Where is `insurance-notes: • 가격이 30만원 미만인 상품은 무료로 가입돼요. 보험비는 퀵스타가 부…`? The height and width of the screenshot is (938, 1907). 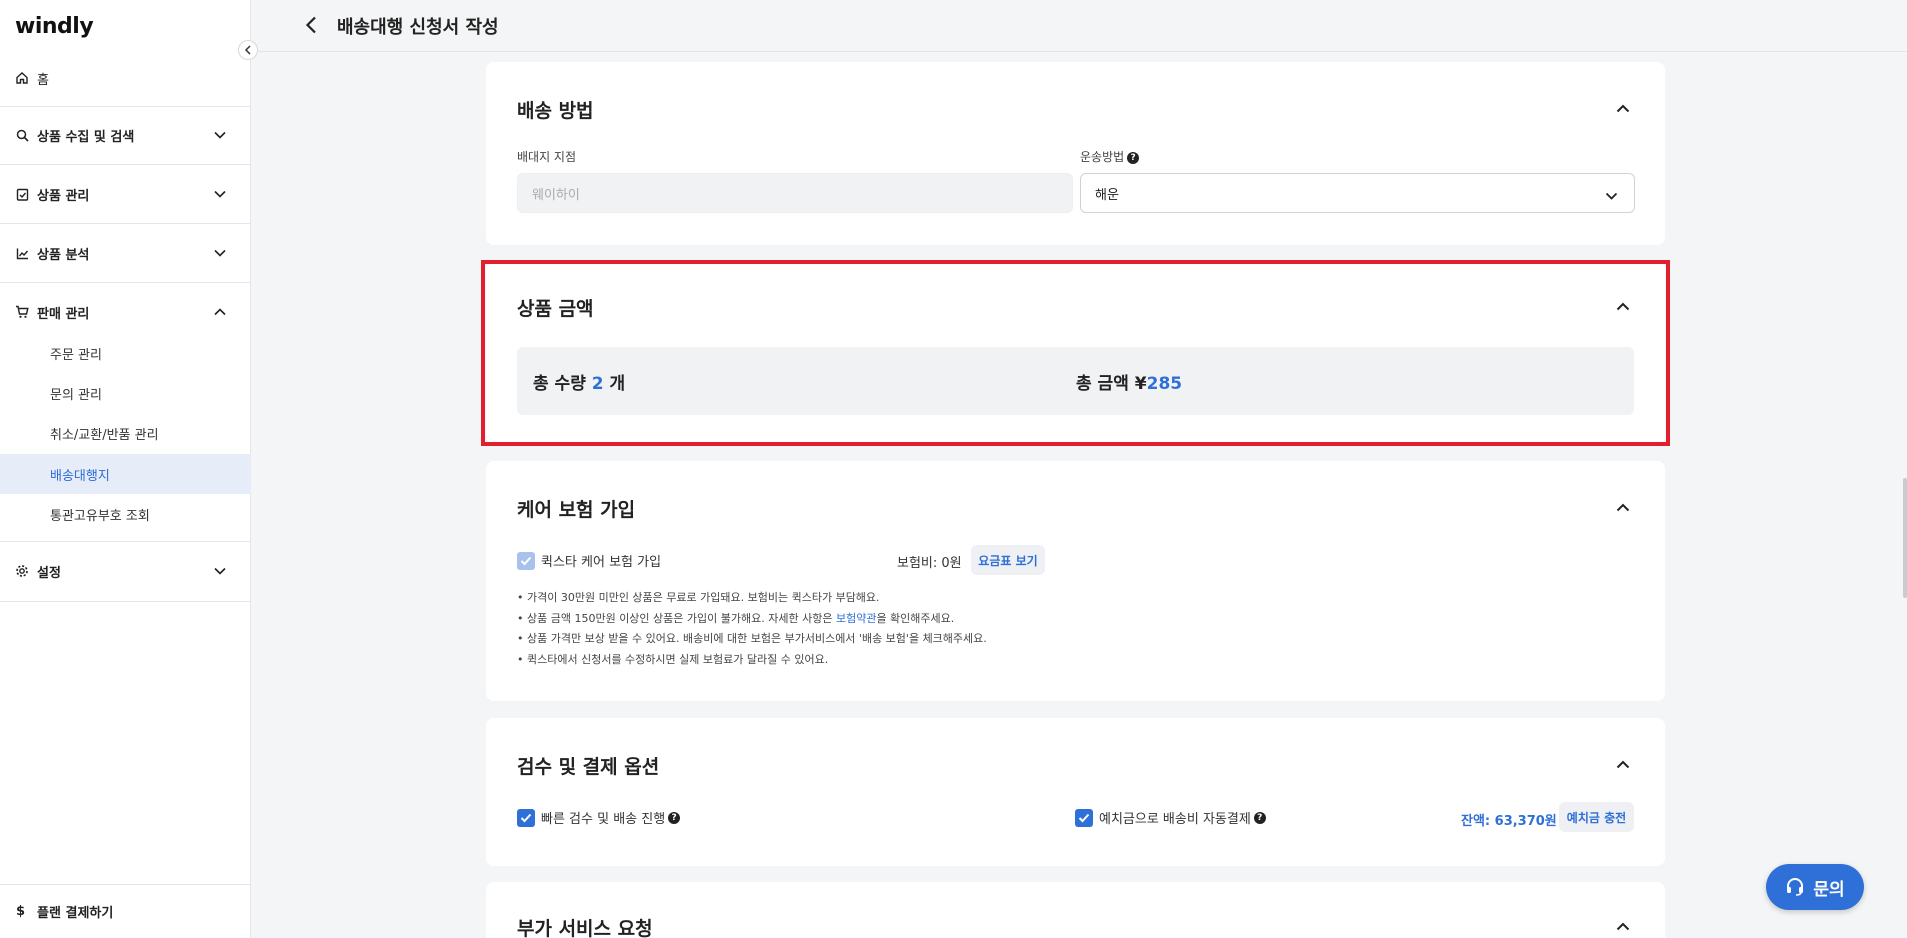
insurance-notes: • 가격이 30만원 미만인 상품은 무료로 가입돼요. 보험비는 퀵스타가 부… is located at coordinates (752, 629).